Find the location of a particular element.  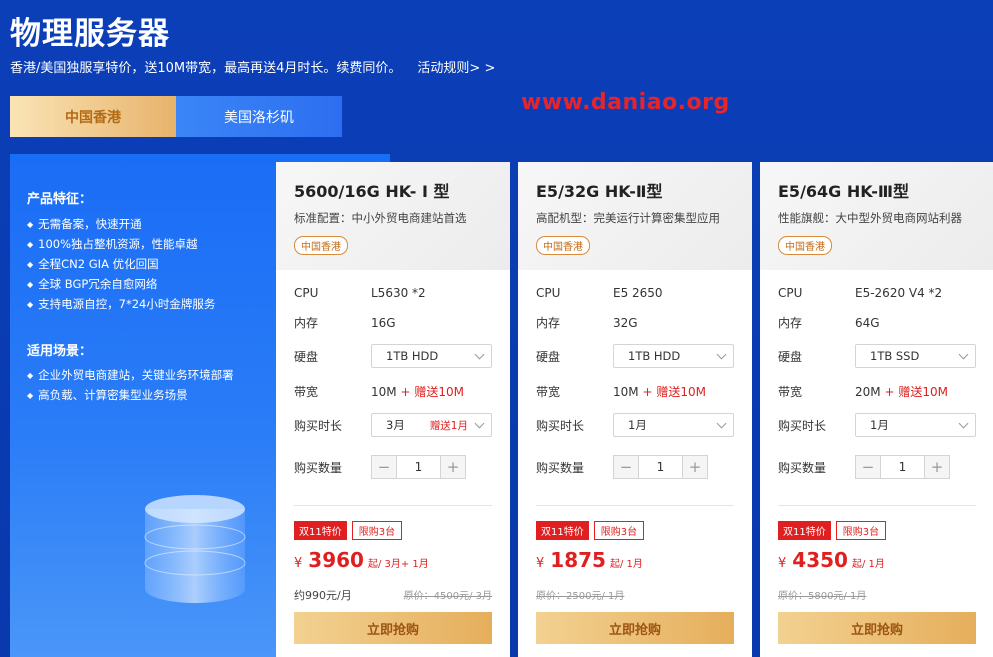

cpu-value: E5 2650 is located at coordinates (638, 293).